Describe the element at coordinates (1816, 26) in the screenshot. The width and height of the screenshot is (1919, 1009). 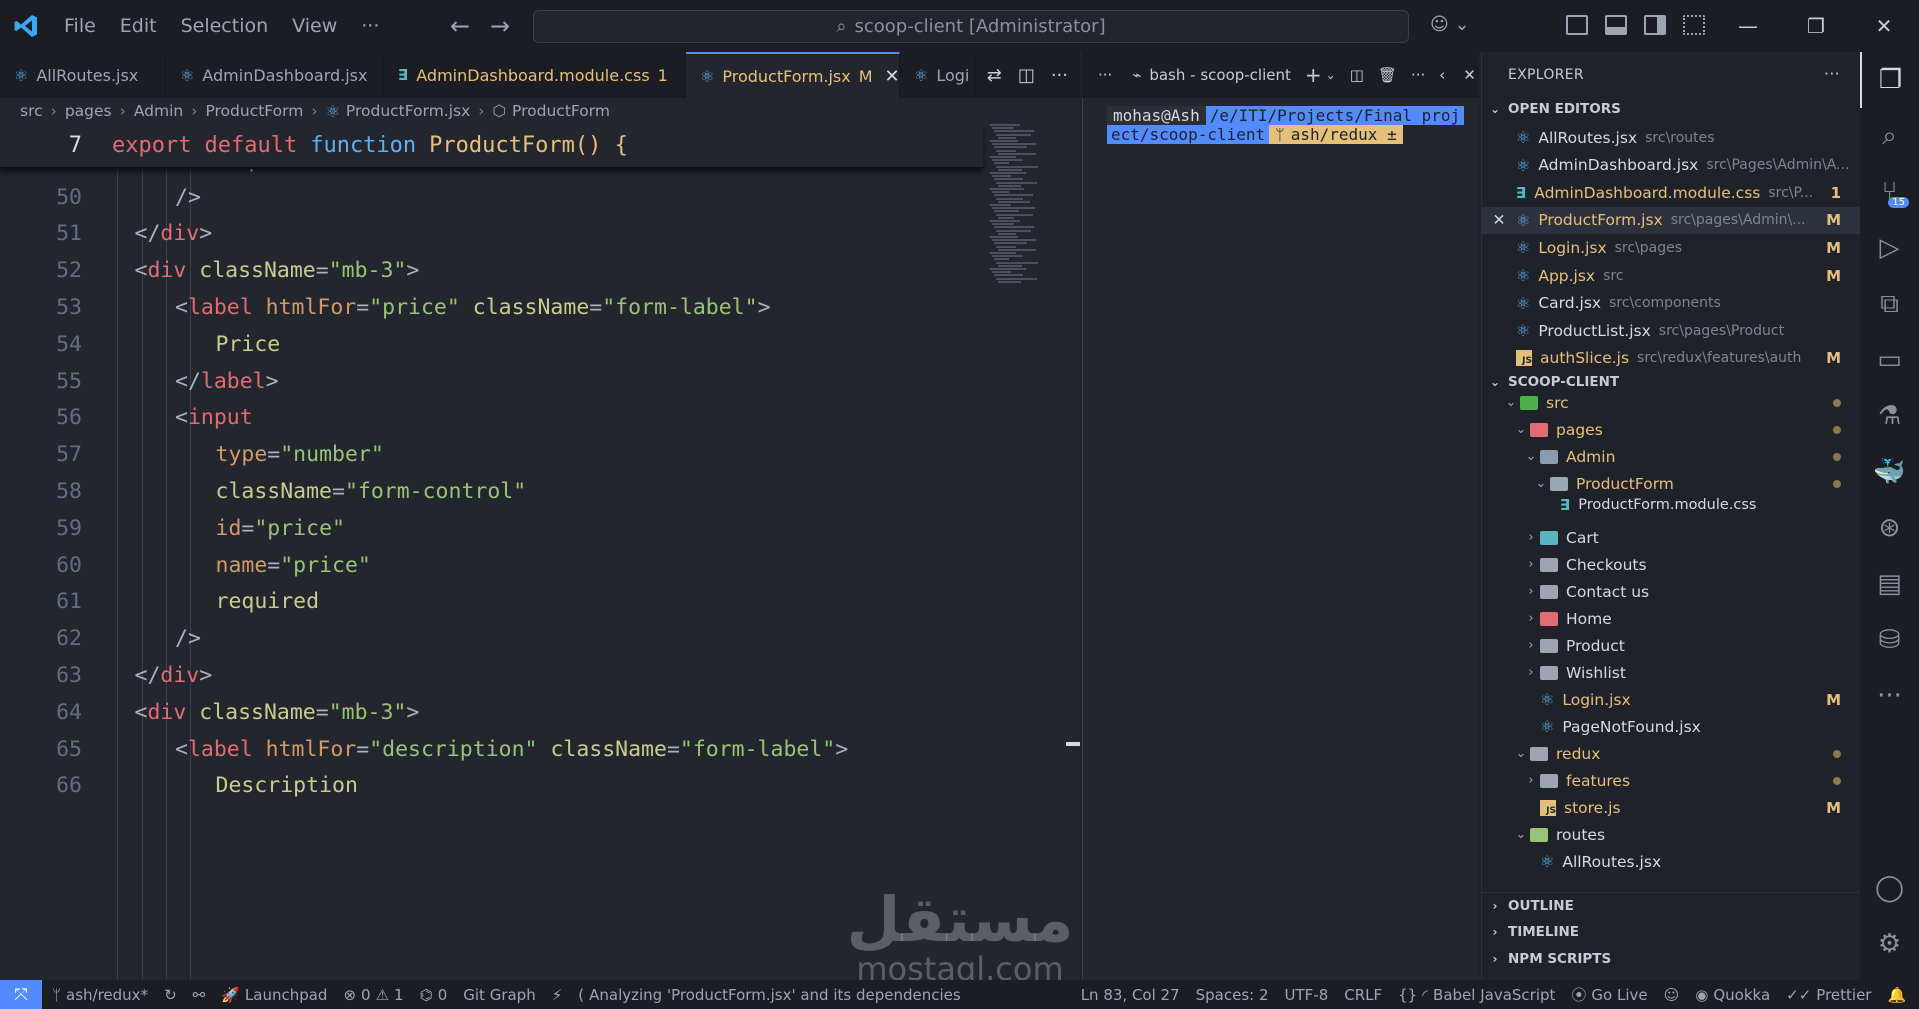
I see `restore-button: ❐` at that location.